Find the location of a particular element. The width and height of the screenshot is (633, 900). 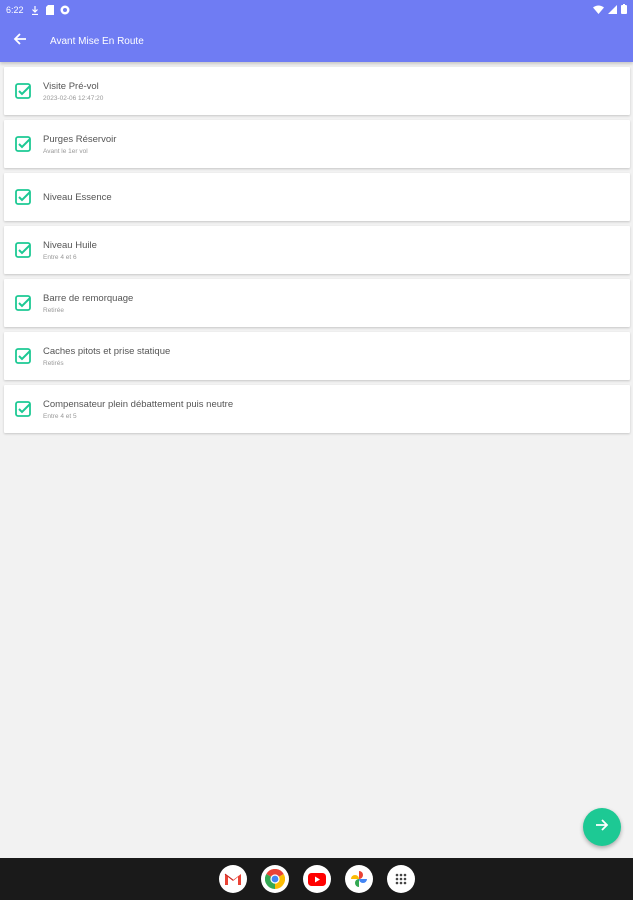

battery-icon is located at coordinates (624, 10).